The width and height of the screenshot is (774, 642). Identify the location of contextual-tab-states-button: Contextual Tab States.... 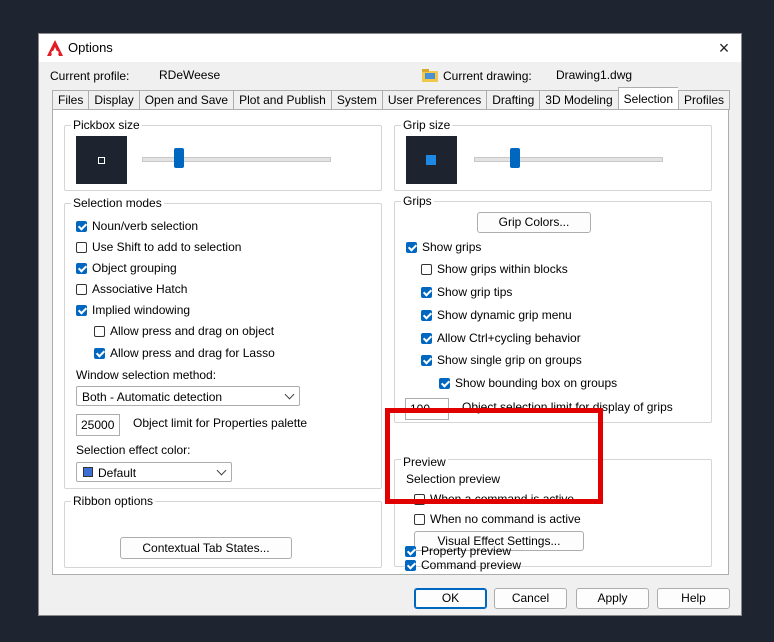
(206, 548).